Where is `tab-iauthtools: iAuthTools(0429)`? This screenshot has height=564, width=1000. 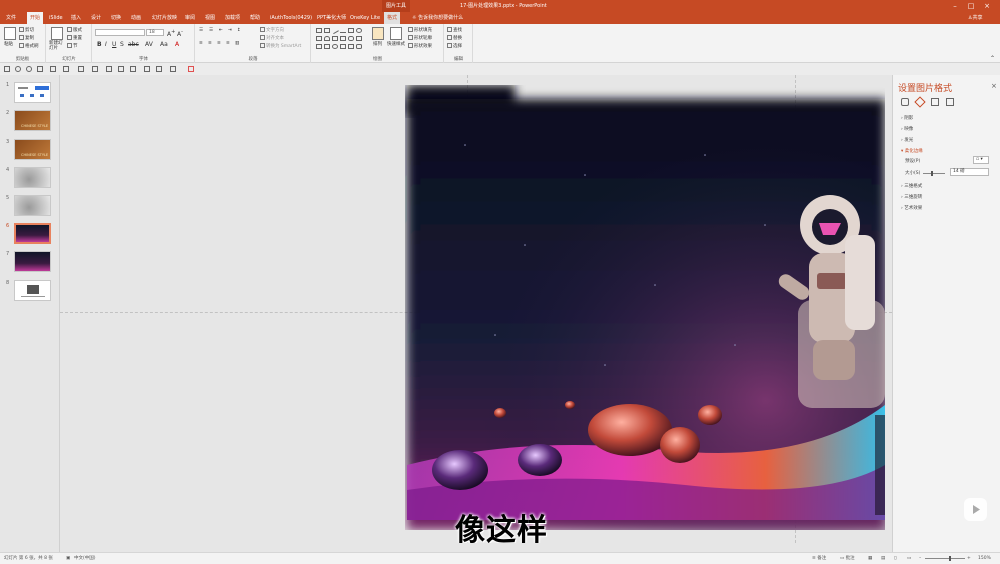 tab-iauthtools: iAuthTools(0429) is located at coordinates (291, 18).